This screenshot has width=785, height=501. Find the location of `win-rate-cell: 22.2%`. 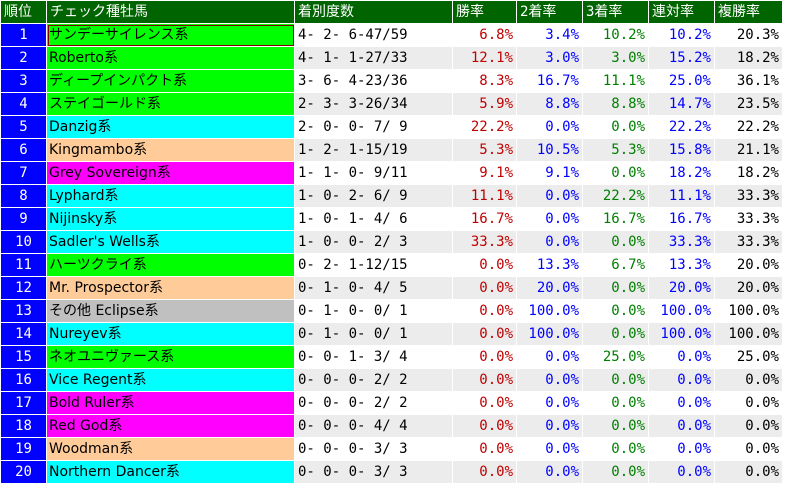

win-rate-cell: 22.2% is located at coordinates (484, 127).